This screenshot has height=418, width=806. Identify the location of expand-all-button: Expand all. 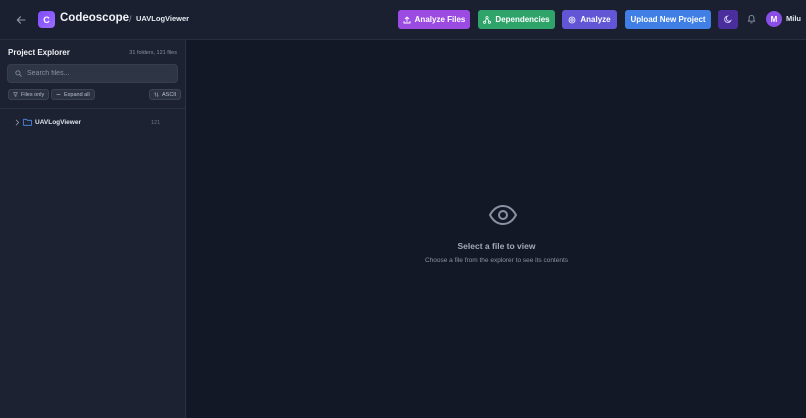
(73, 94).